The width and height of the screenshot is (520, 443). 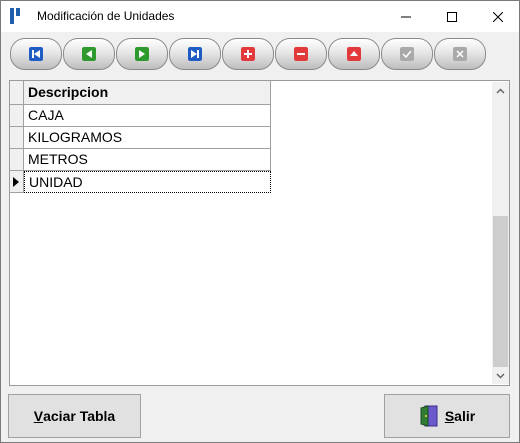 I want to click on app-icon, so click(x=15, y=16).